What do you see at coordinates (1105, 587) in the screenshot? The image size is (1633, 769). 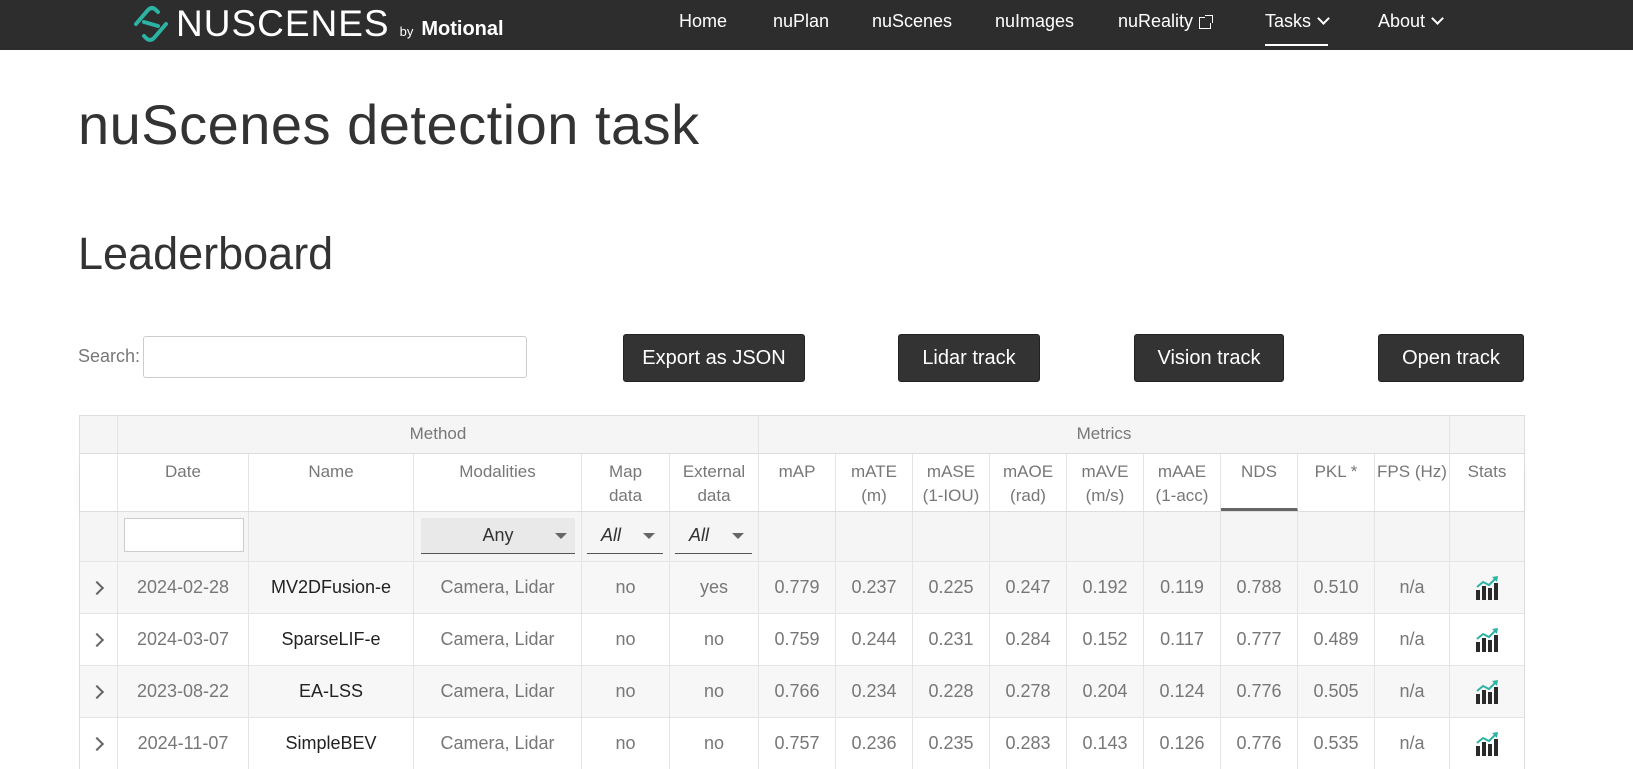 I see `cell-mave: 0.192` at bounding box center [1105, 587].